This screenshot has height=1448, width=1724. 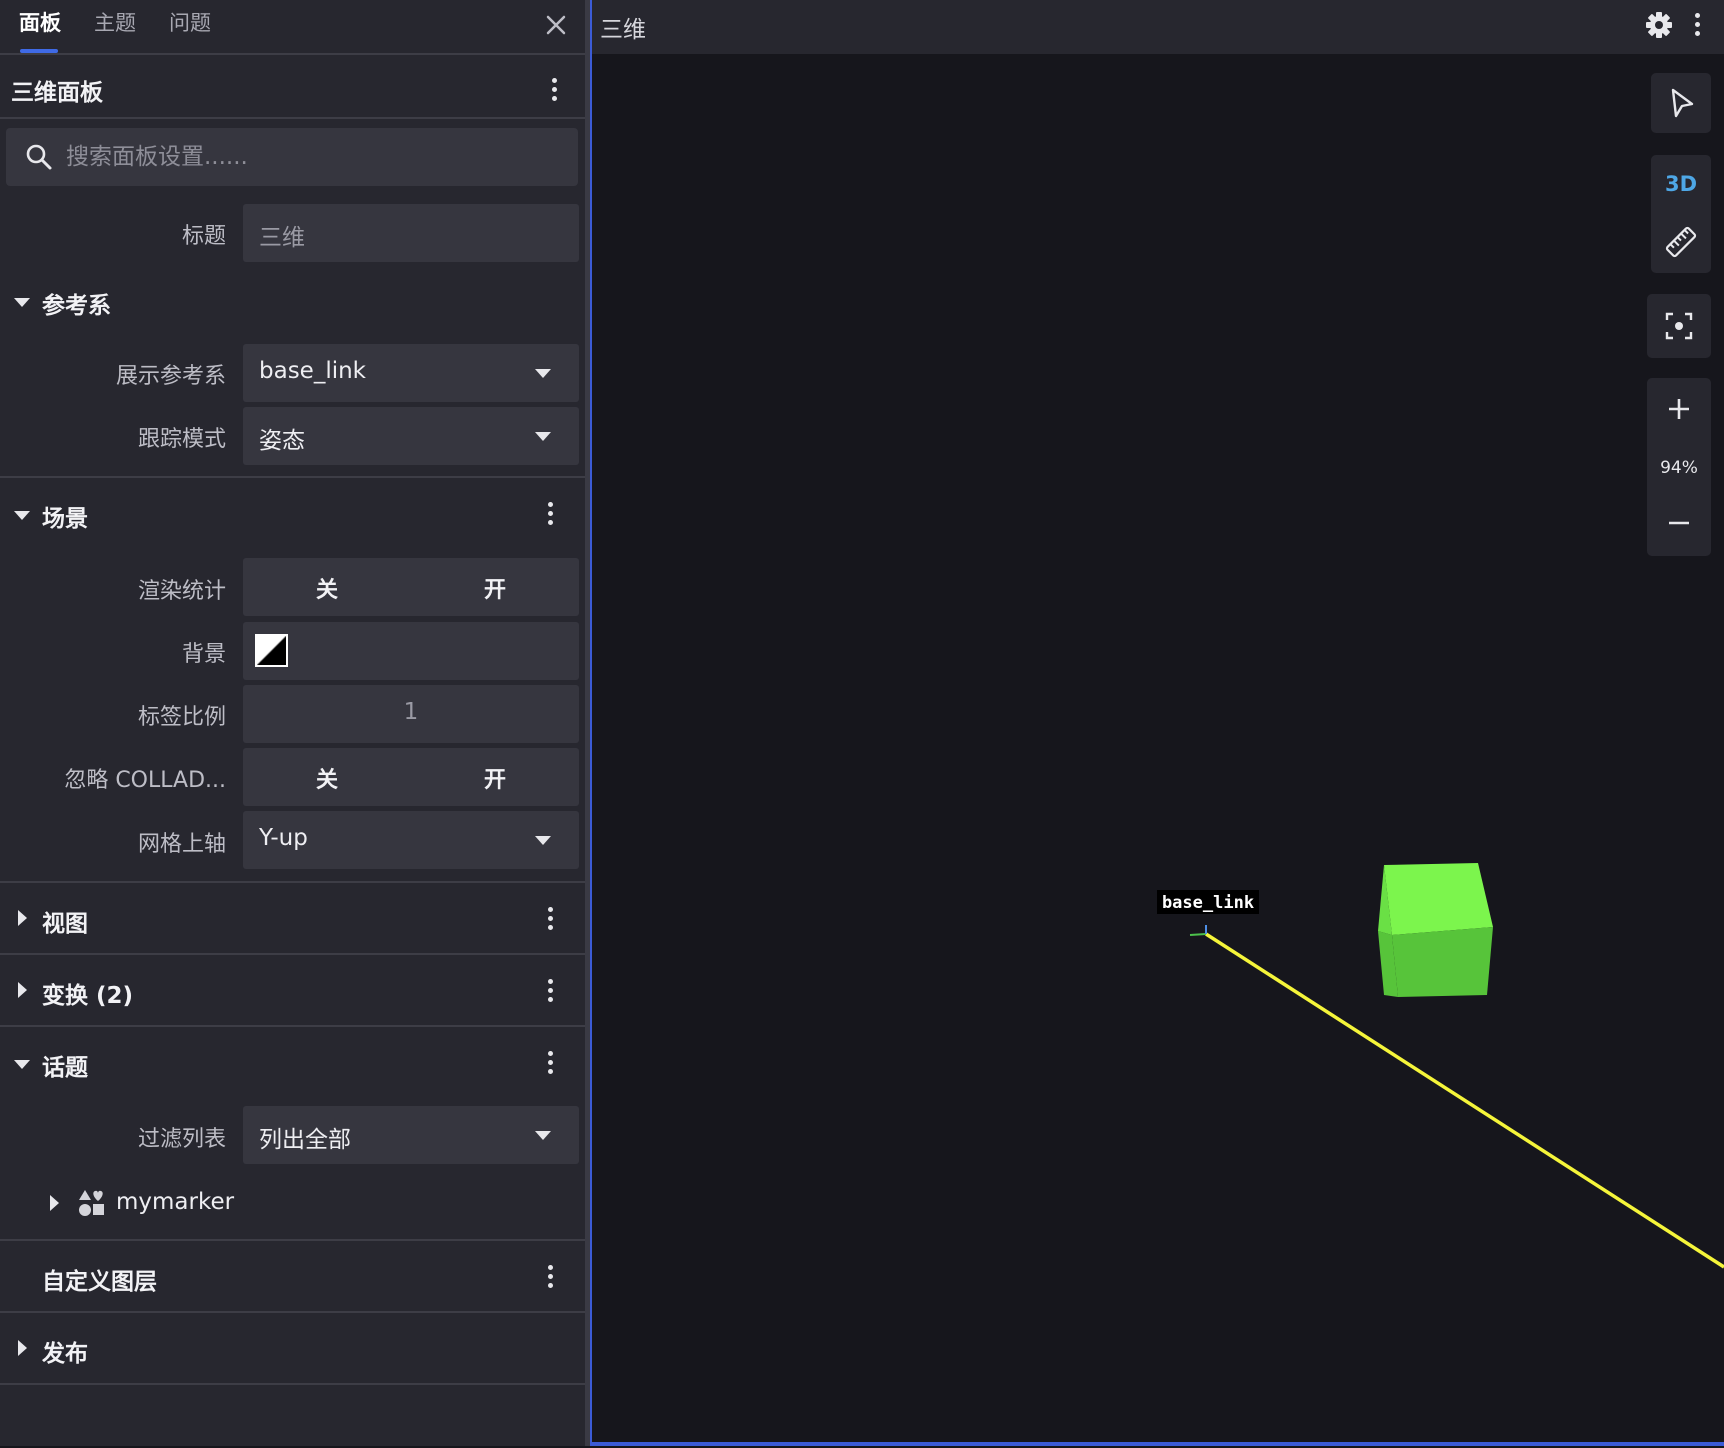 I want to click on frame-axes, so click(x=1198, y=930).